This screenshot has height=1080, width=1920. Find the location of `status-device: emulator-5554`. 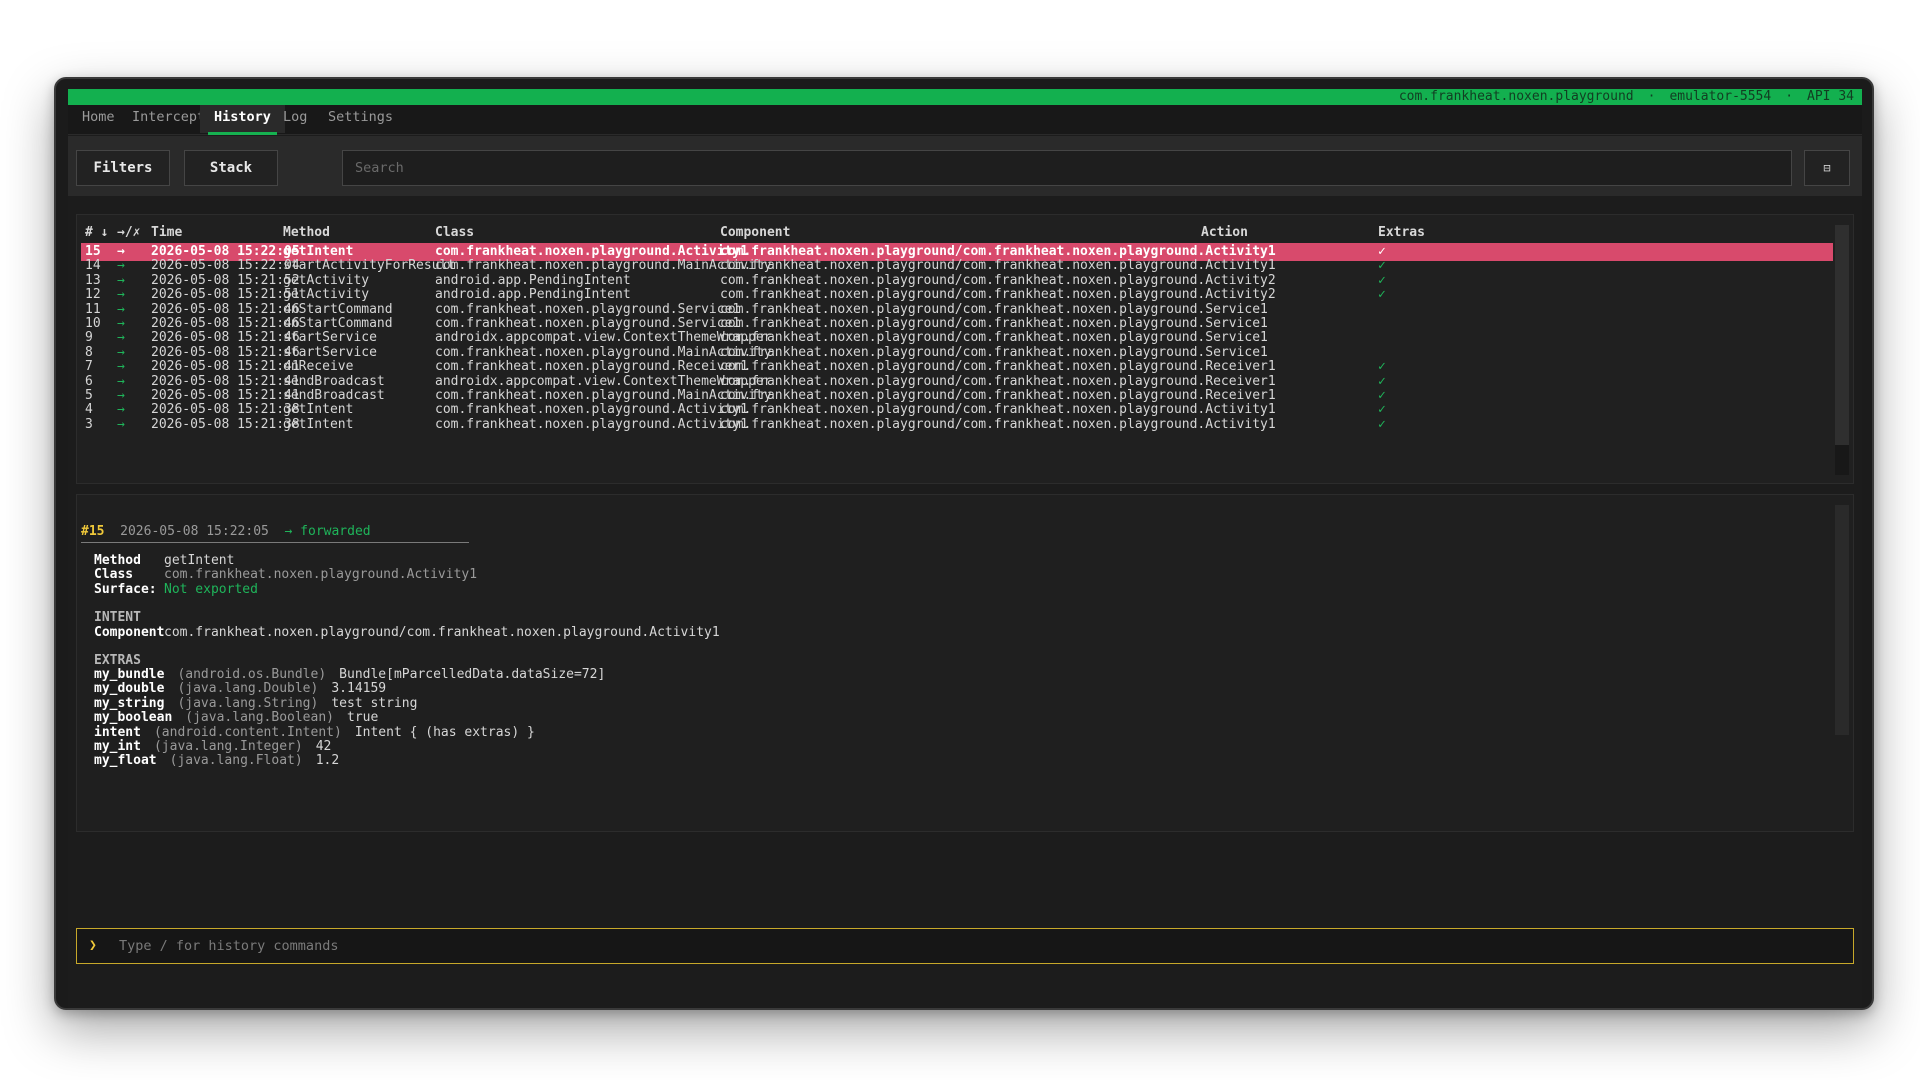

status-device: emulator-5554 is located at coordinates (1720, 96).